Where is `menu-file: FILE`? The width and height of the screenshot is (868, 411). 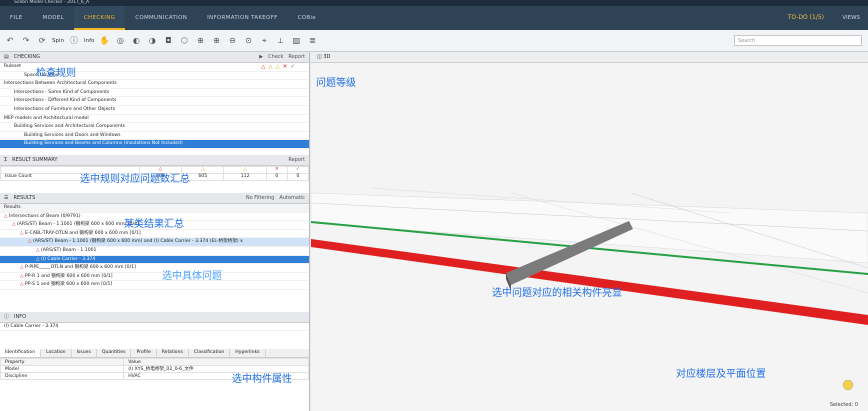
menu-file: FILE is located at coordinates (16, 18).